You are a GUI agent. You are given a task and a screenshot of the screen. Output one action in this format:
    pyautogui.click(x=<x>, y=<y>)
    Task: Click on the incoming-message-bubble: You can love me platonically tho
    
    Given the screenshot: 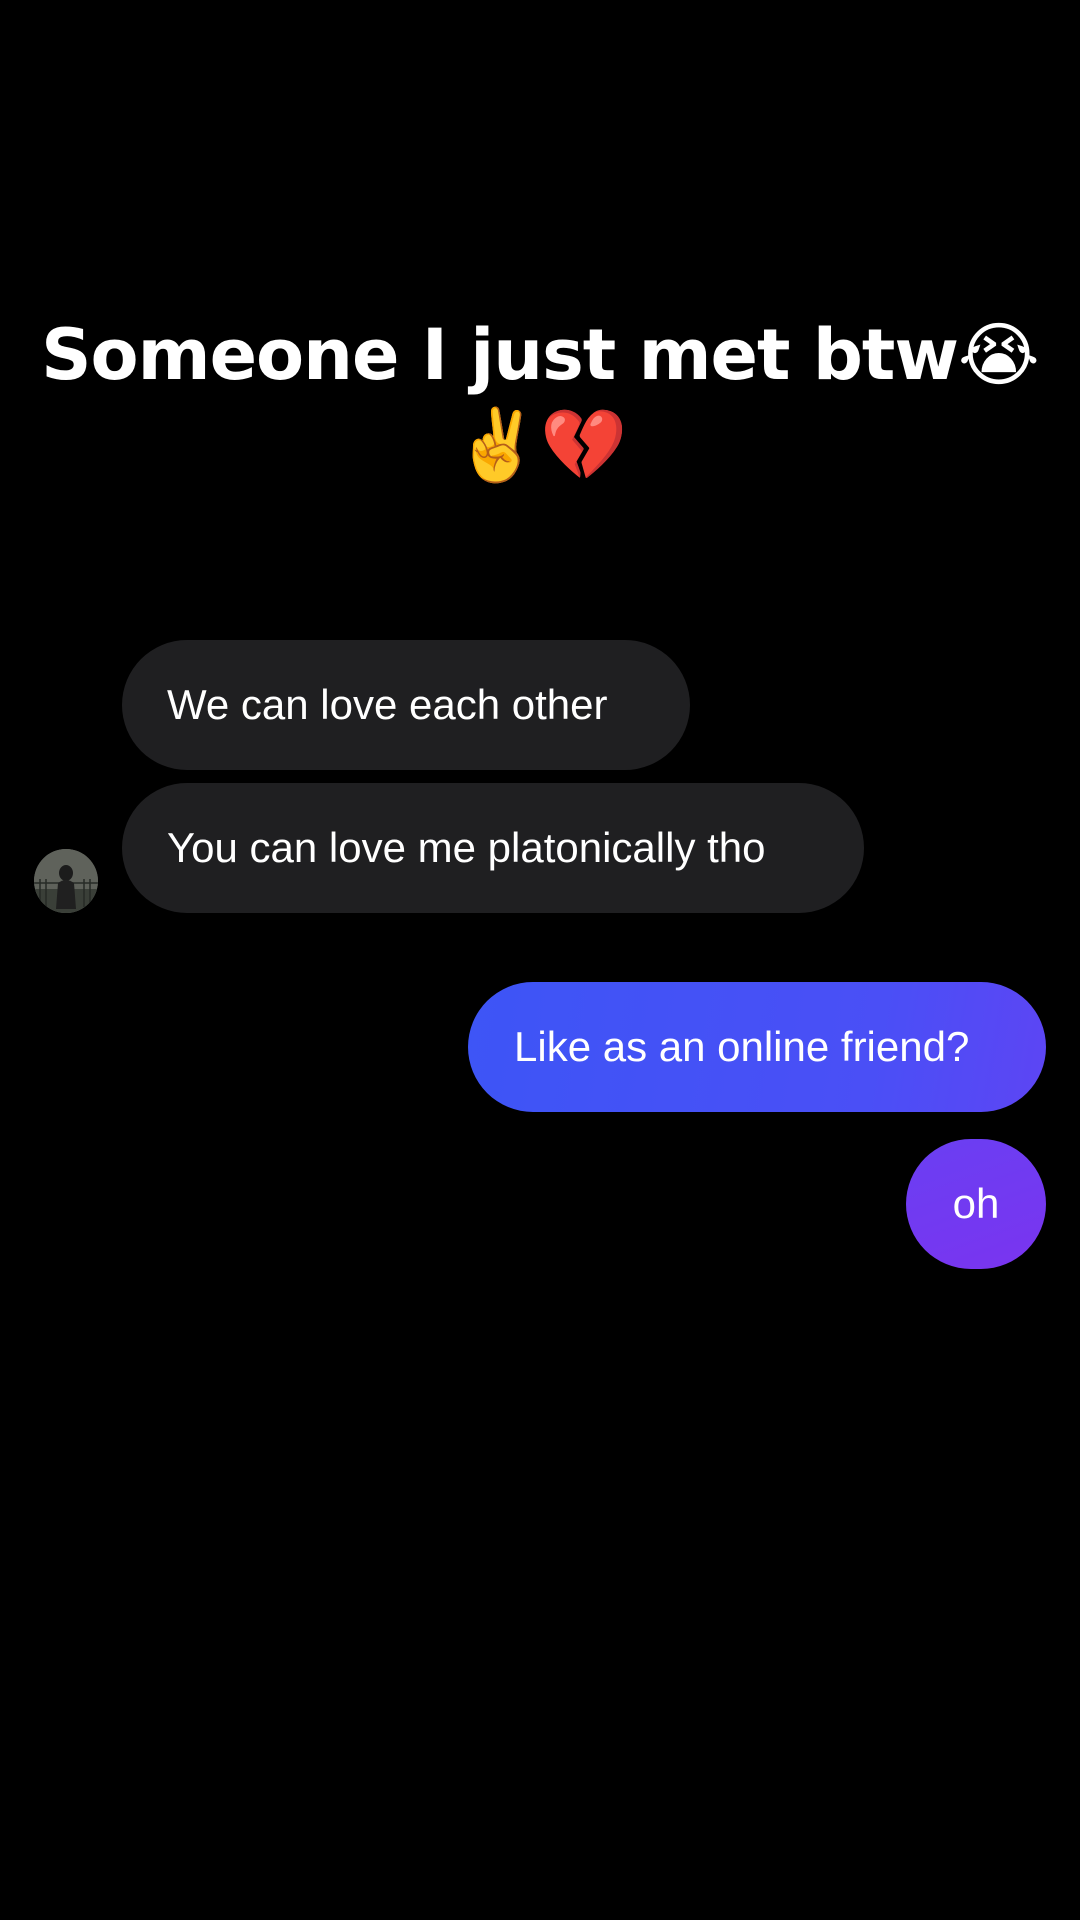 What is the action you would take?
    pyautogui.click(x=493, y=848)
    